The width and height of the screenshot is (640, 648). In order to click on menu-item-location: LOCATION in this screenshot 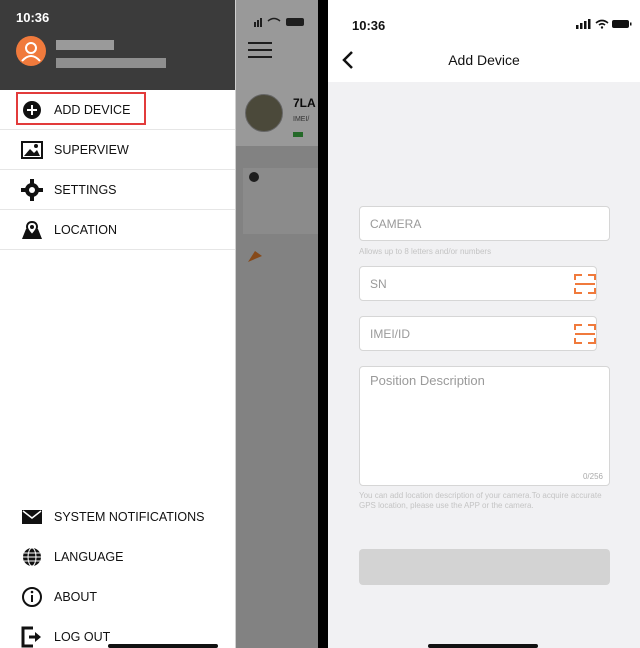, I will do `click(117, 230)`.